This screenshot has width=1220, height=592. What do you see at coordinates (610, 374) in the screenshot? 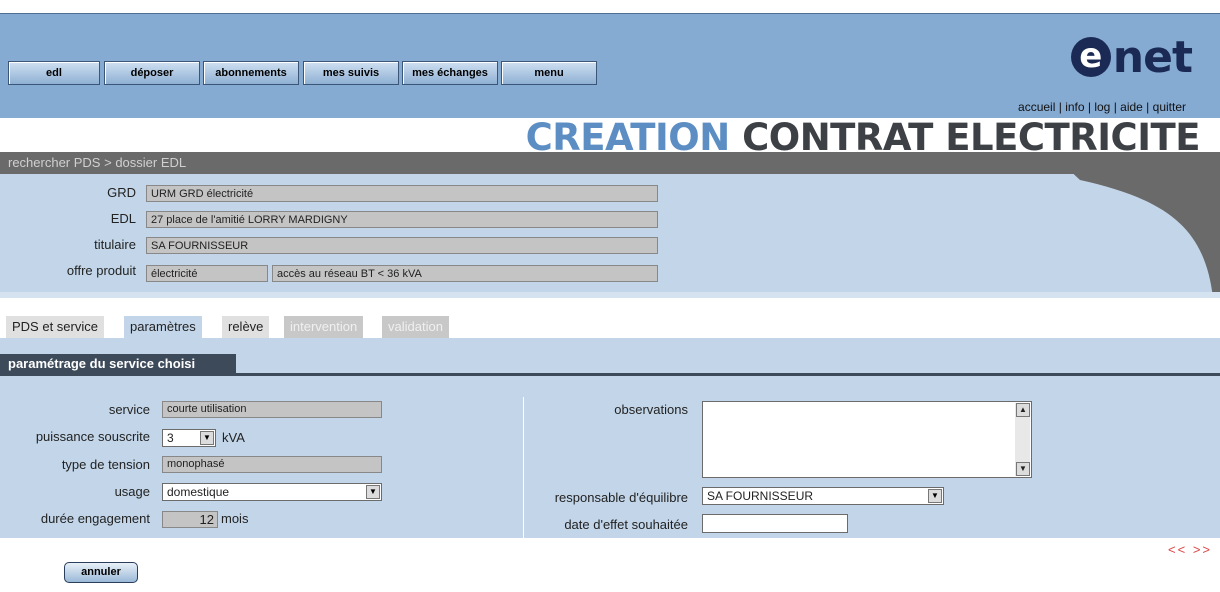
I see `section-header-line` at bounding box center [610, 374].